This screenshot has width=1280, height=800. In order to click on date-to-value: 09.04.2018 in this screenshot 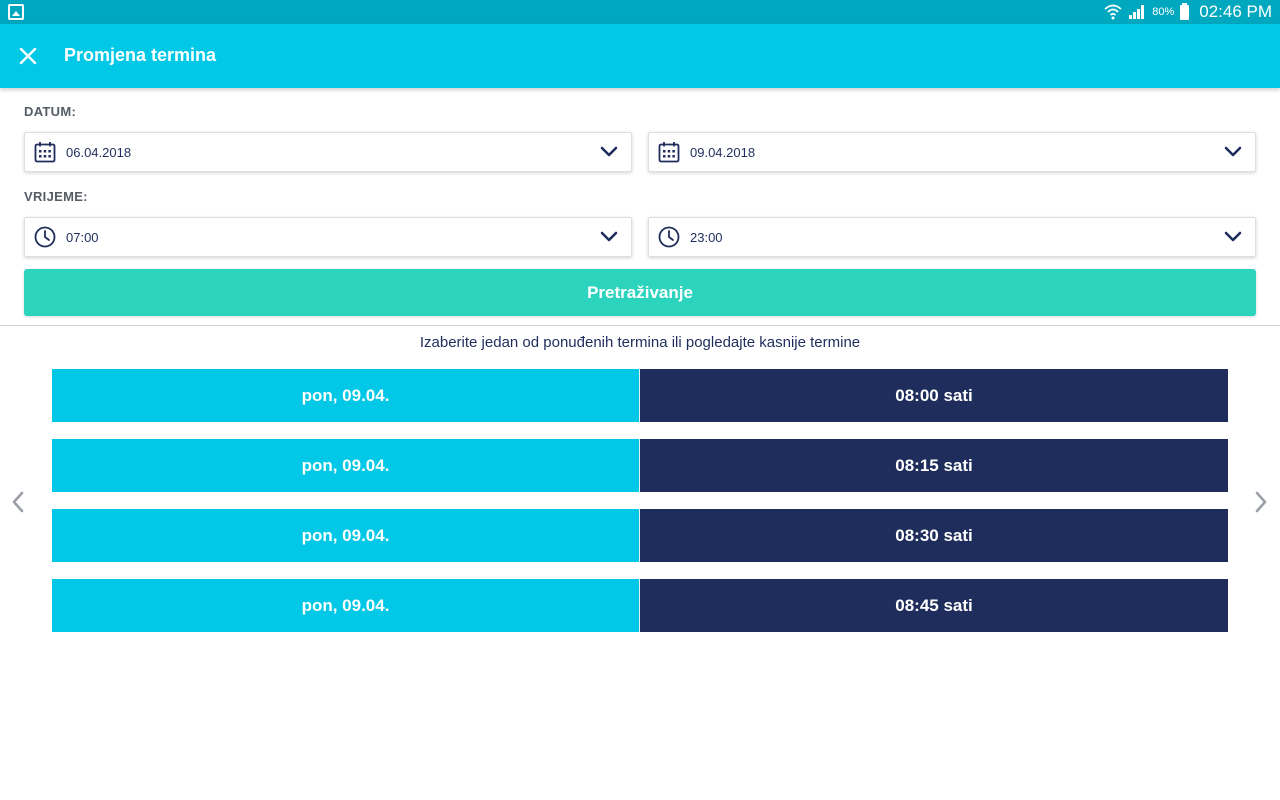, I will do `click(723, 152)`.